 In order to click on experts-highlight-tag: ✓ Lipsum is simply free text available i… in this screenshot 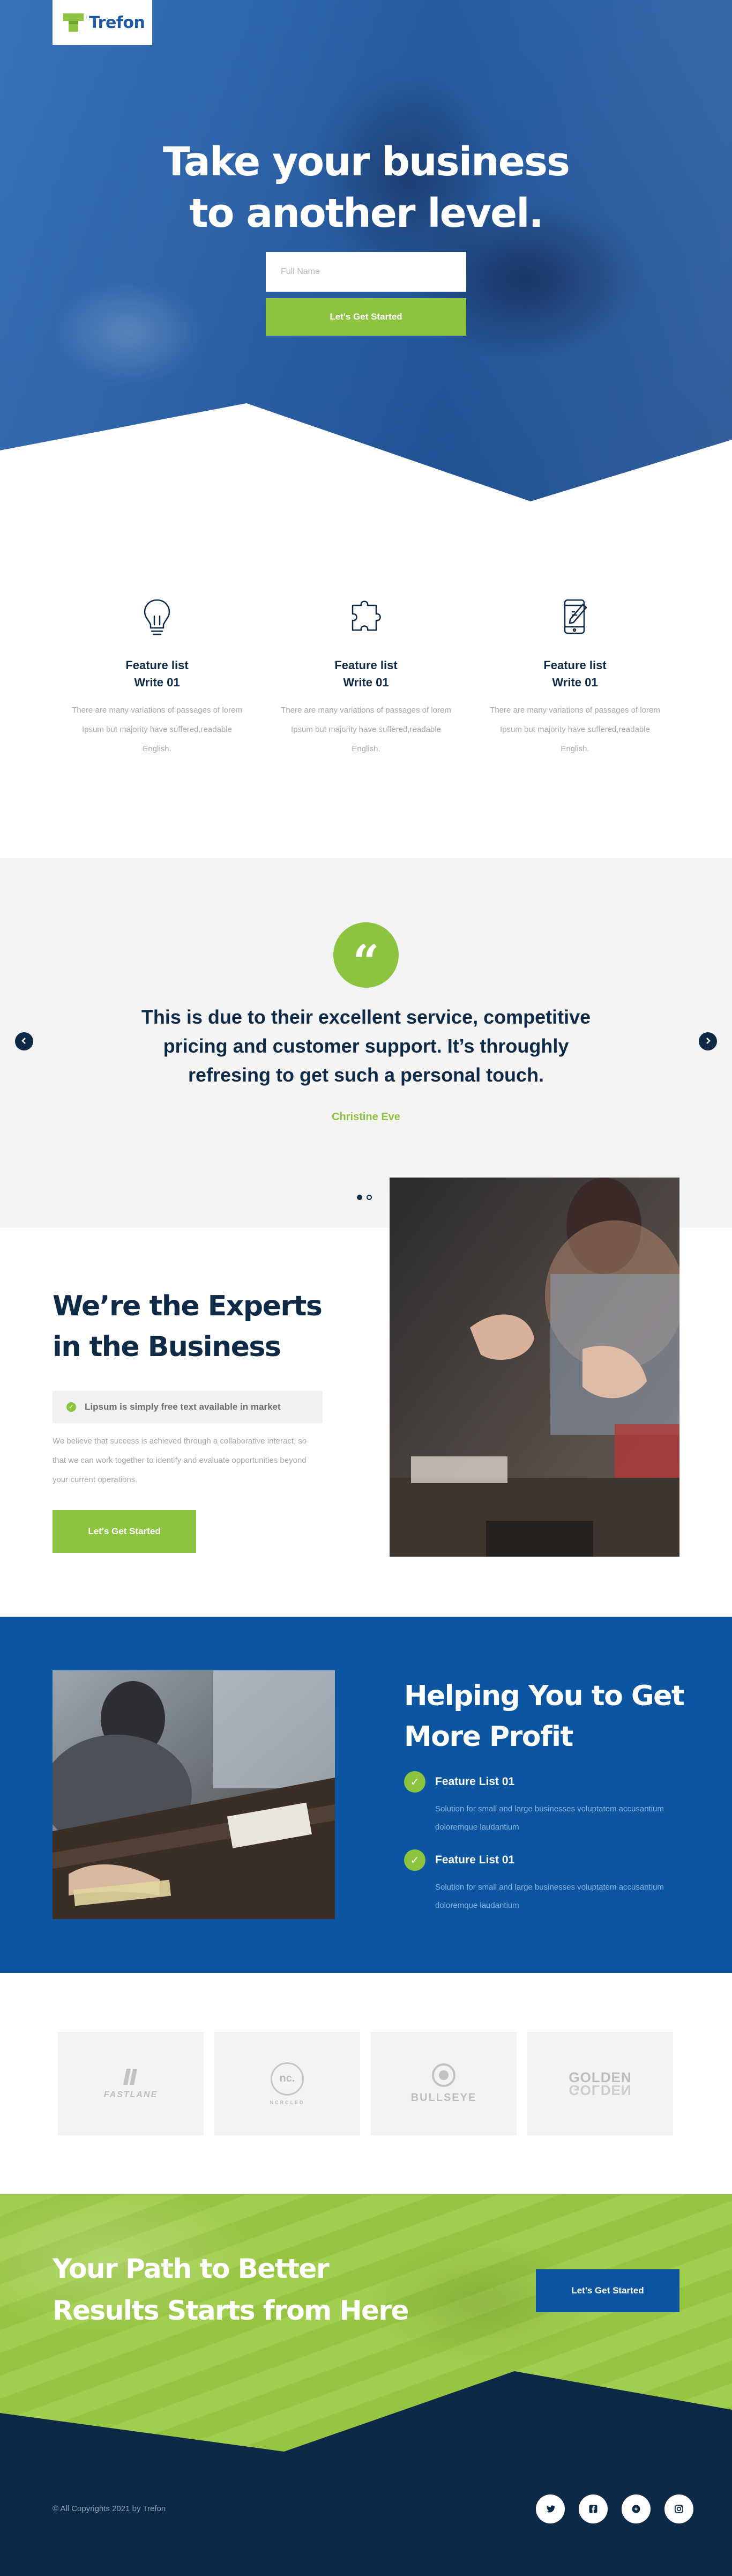, I will do `click(188, 1407)`.